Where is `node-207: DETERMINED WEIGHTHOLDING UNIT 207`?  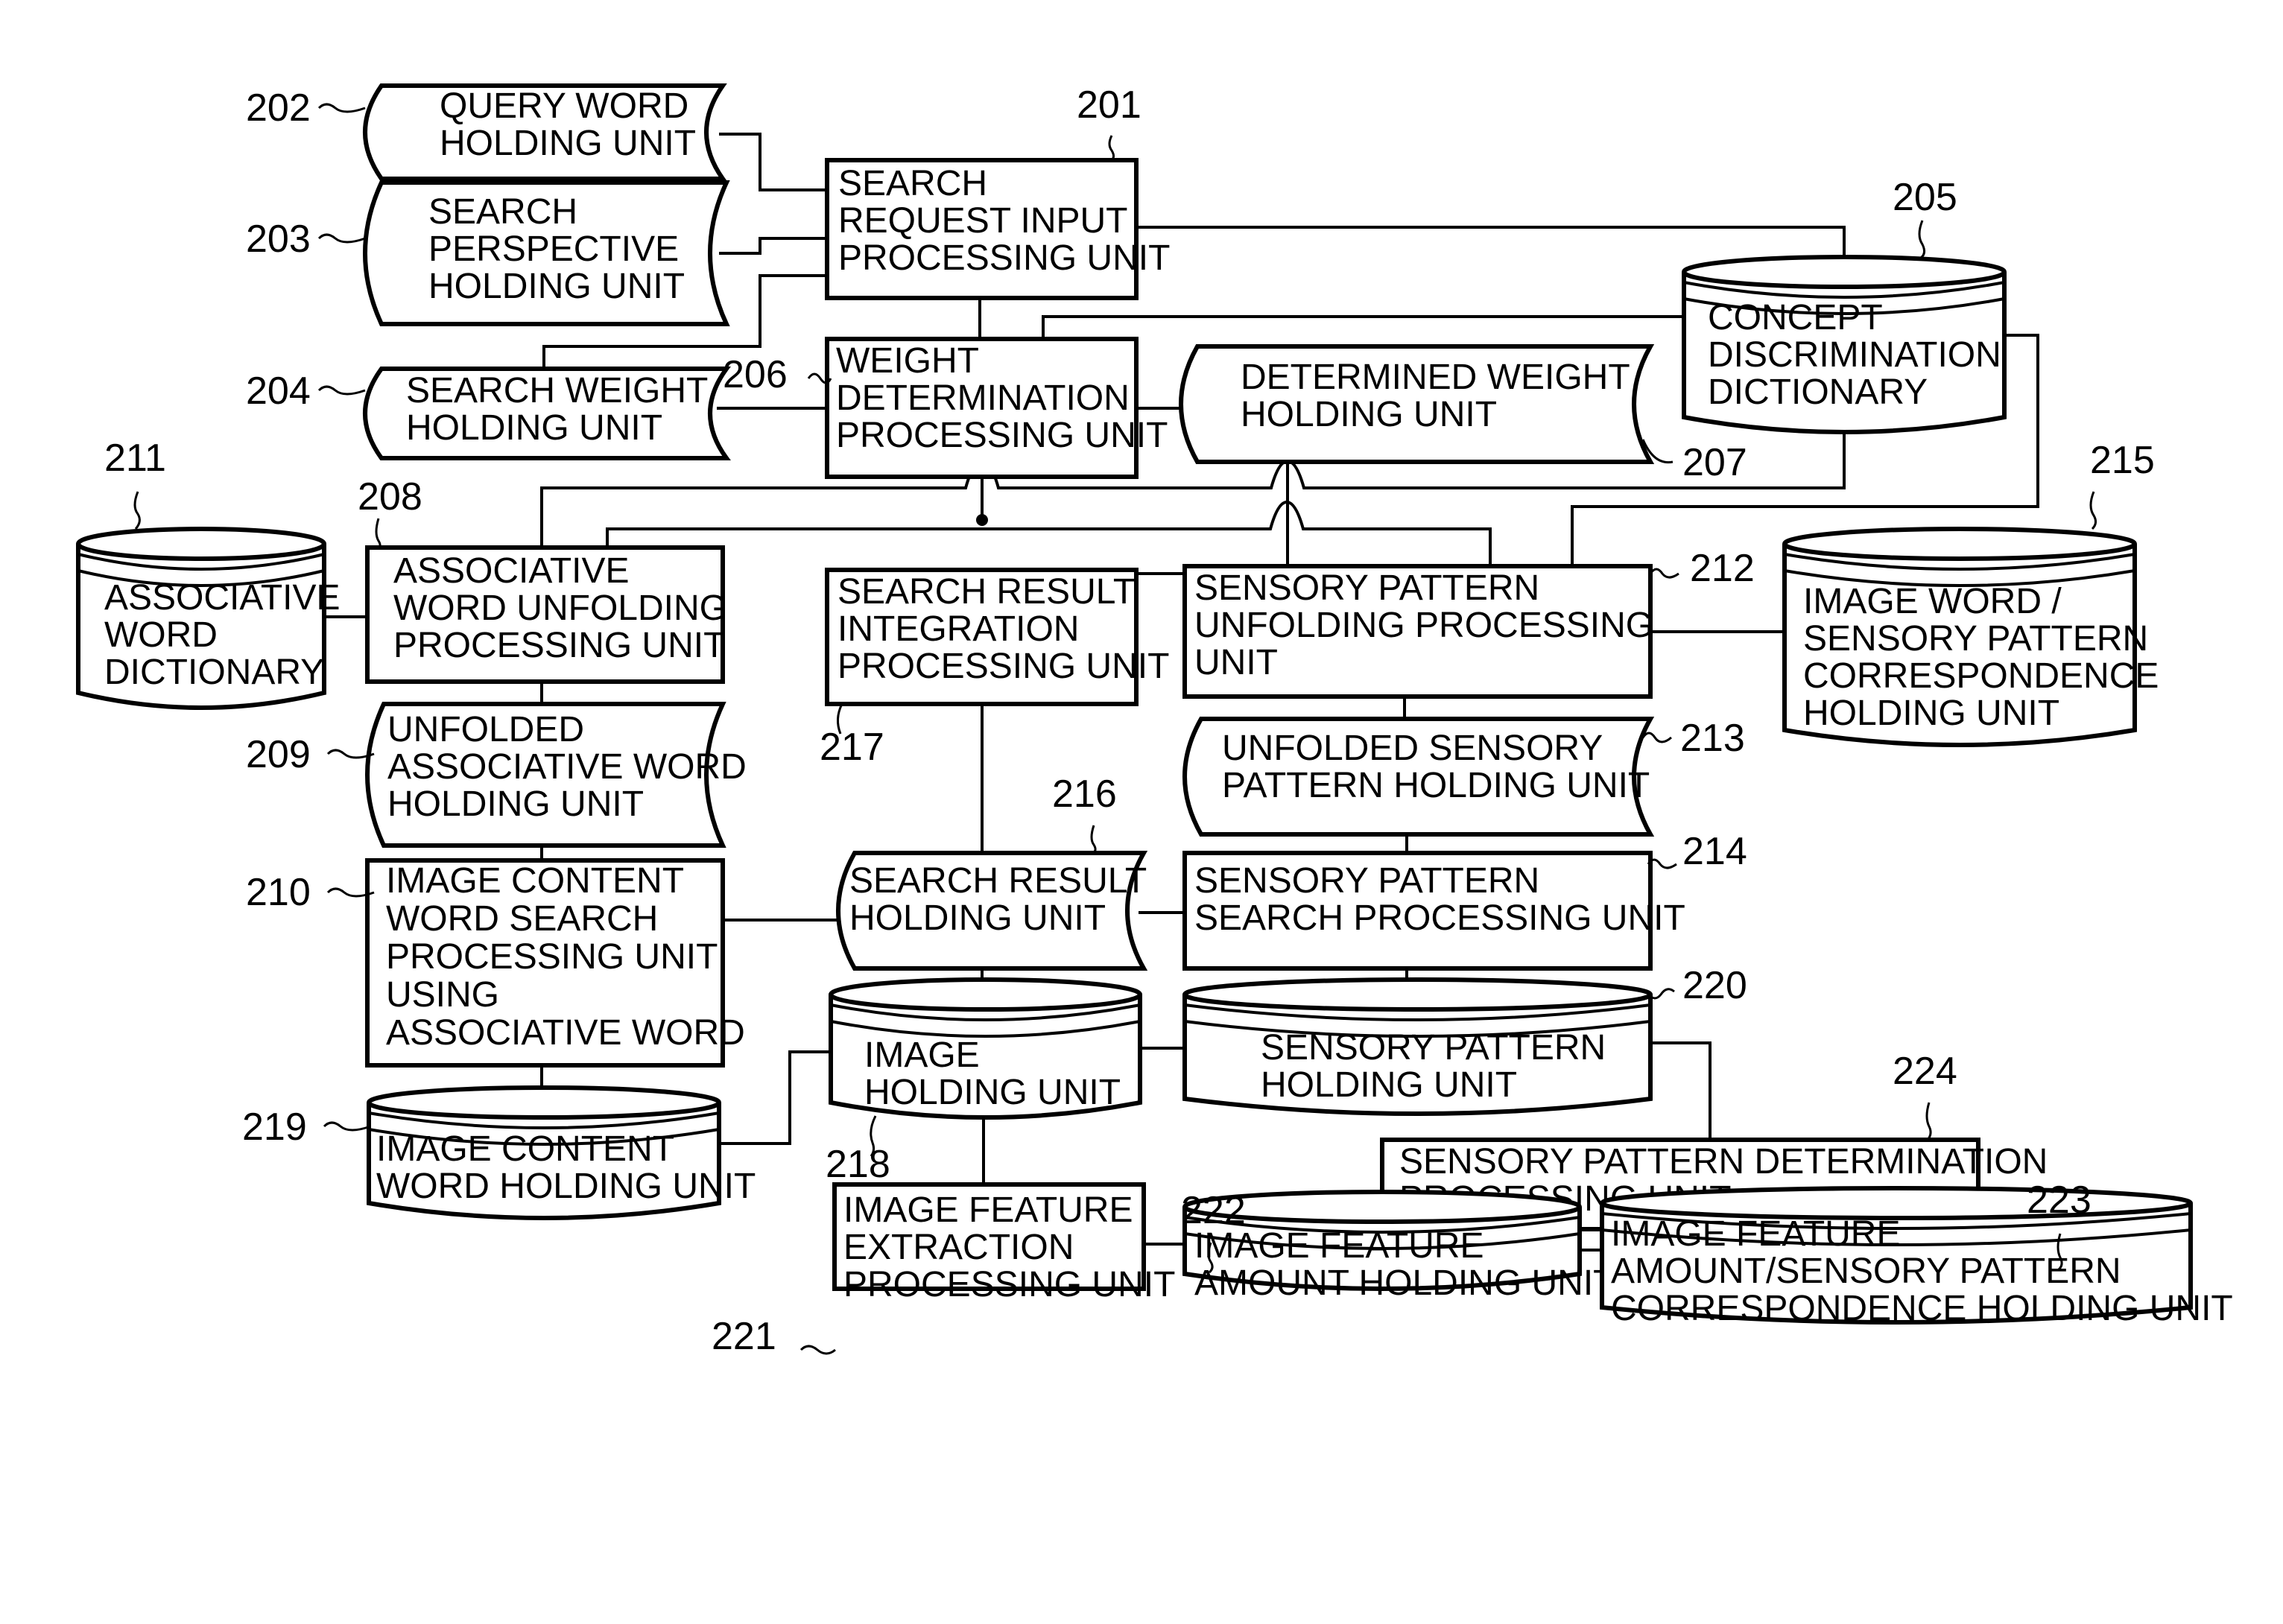
node-207: DETERMINED WEIGHTHOLDING UNIT 207 is located at coordinates (1463, 414).